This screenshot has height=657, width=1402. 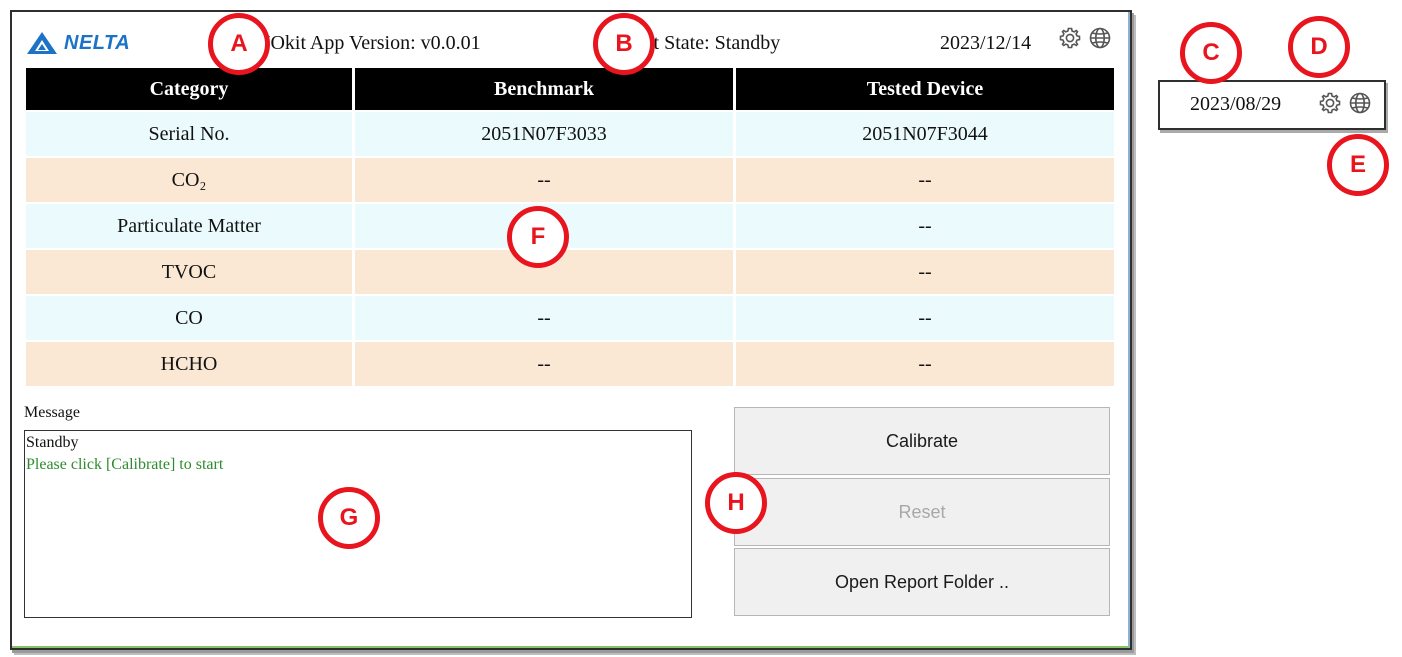 What do you see at coordinates (189, 363) in the screenshot?
I see `table-cell: HCHO` at bounding box center [189, 363].